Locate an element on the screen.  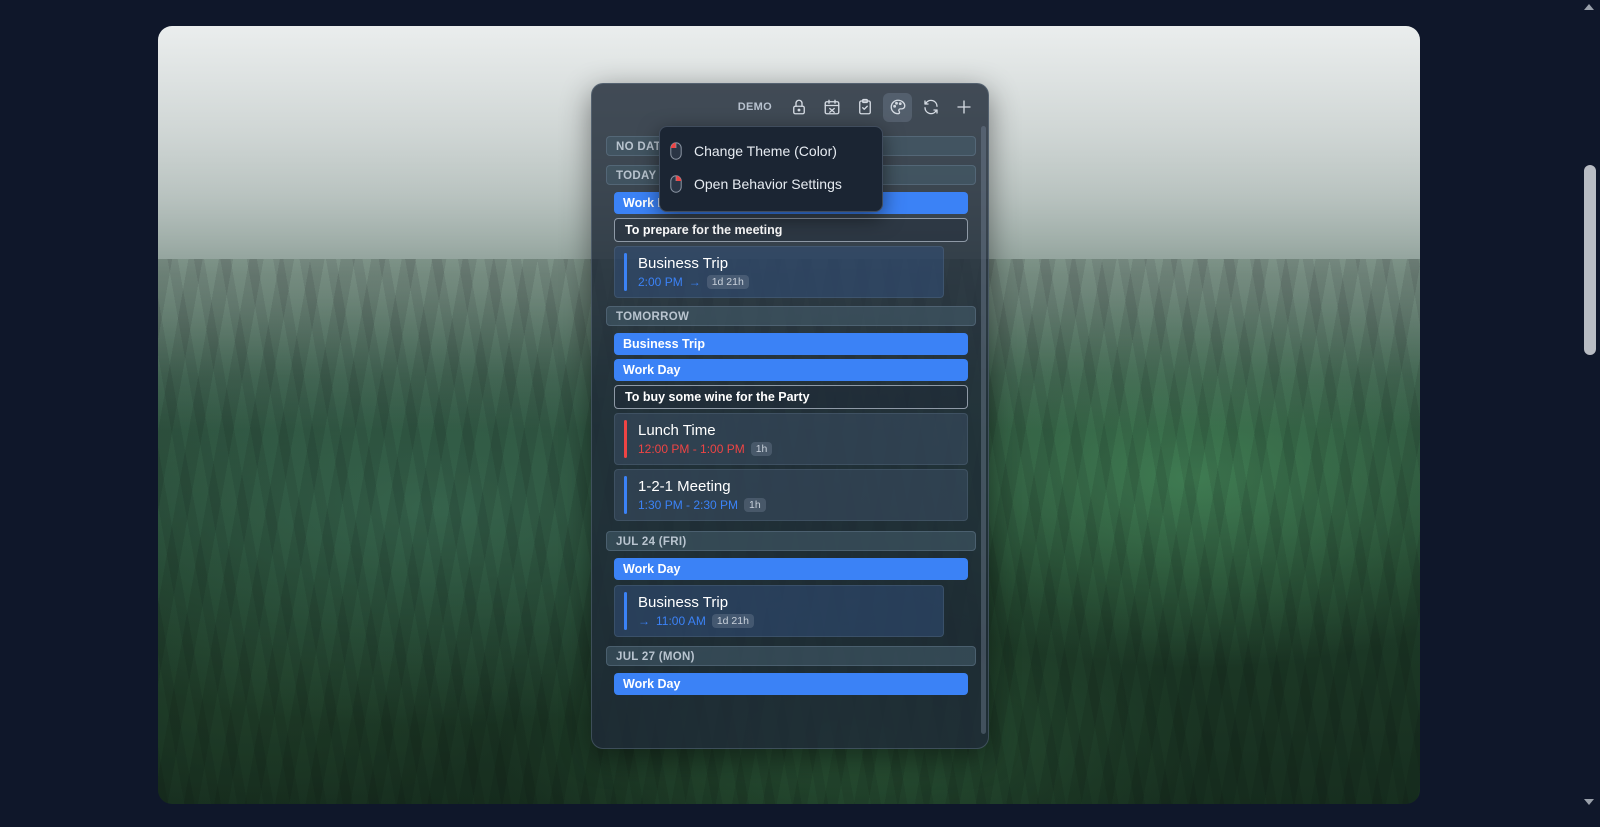
mouse-right-click-icon is located at coordinates (676, 184).